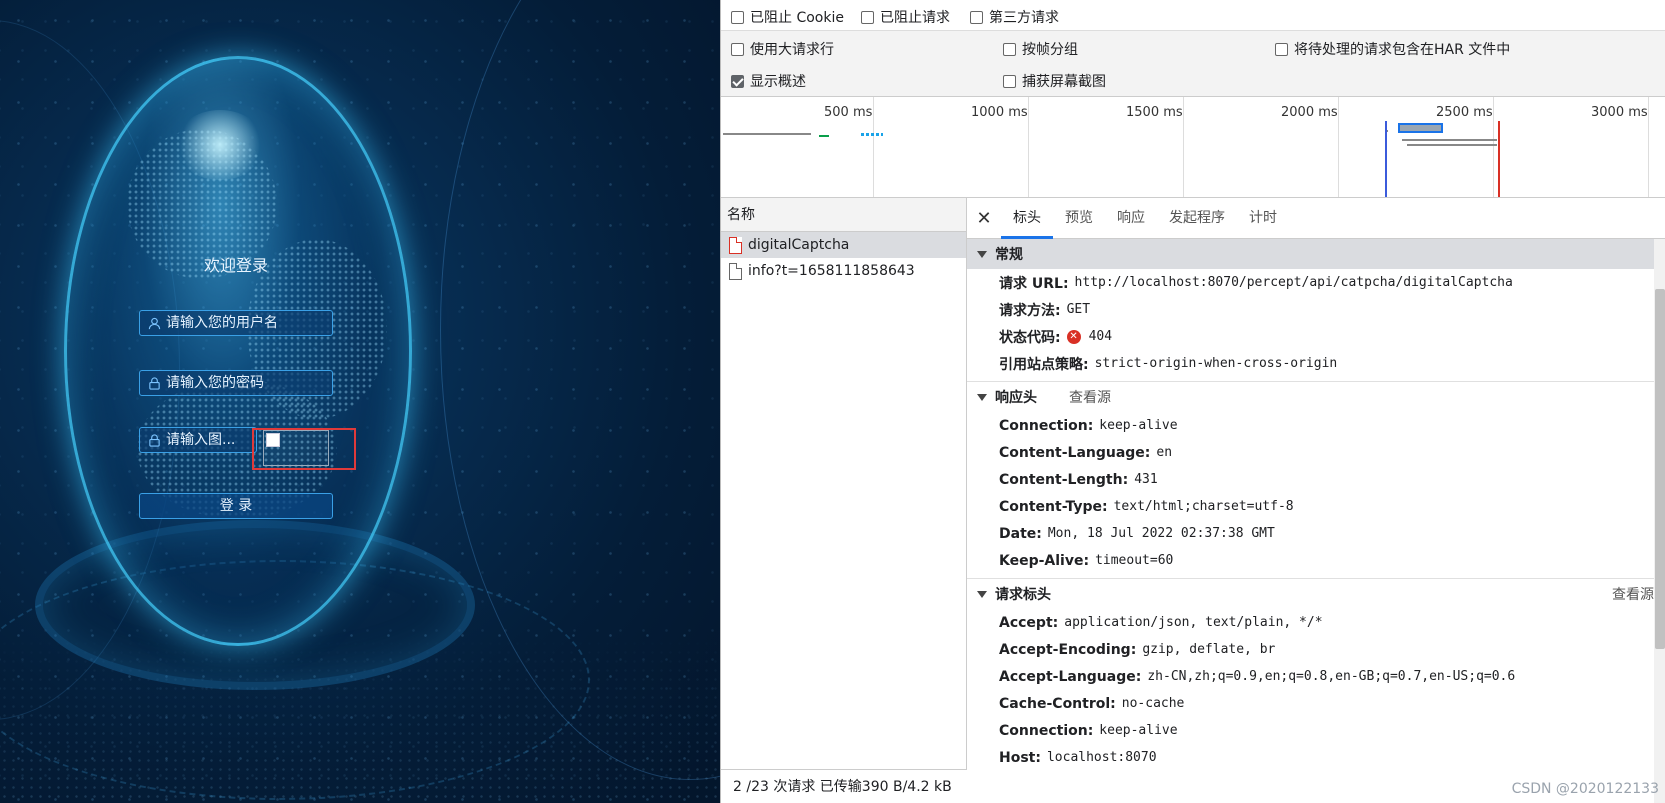 The image size is (1665, 803). I want to click on section-title: 请求标头, so click(1023, 595).